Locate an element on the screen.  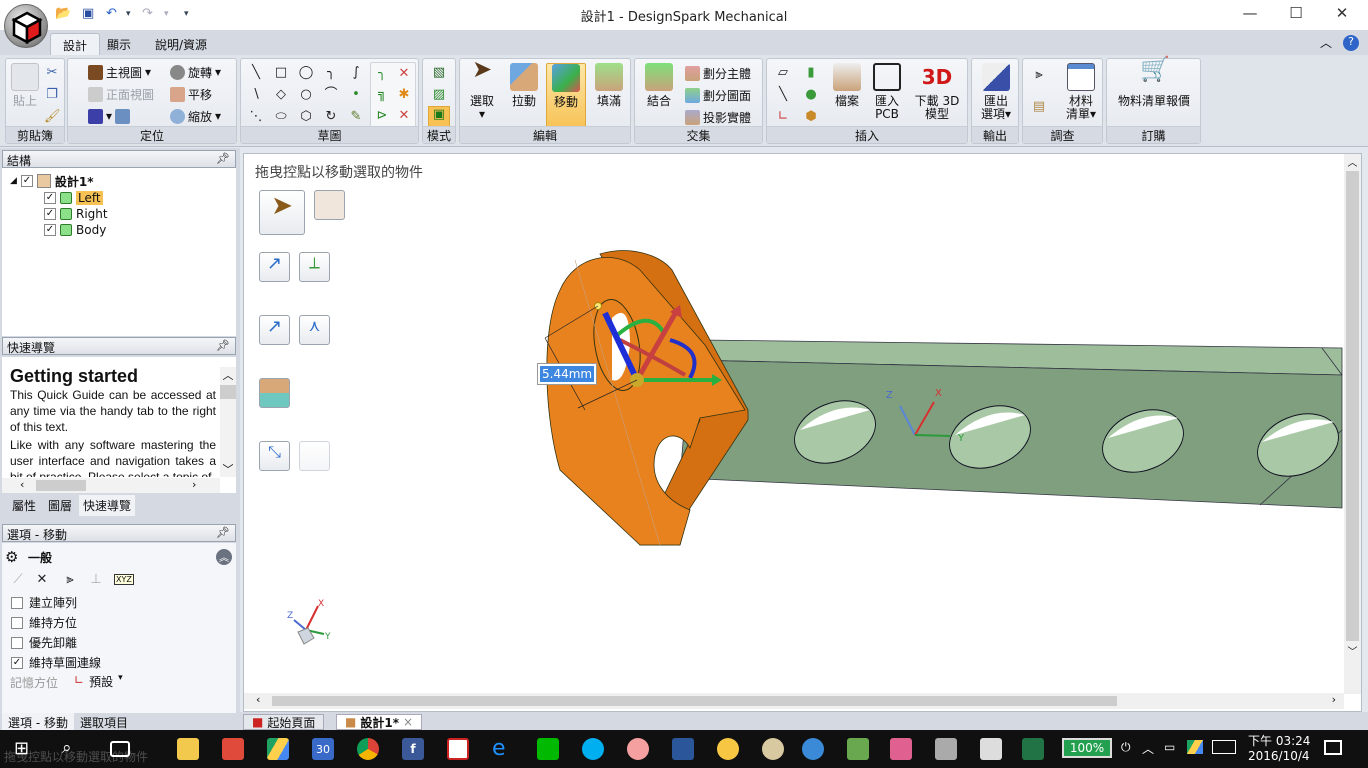
origin-icon: ∟ is located at coordinates (783, 117).